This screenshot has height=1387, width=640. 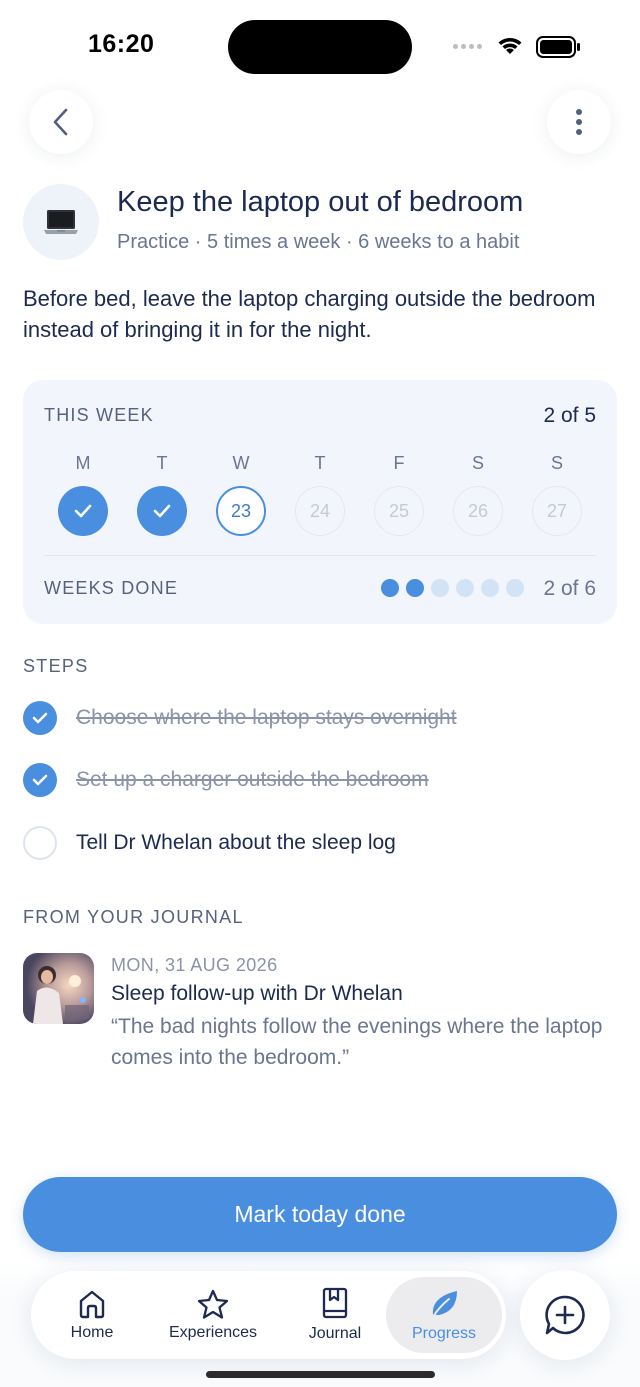 I want to click on more-vertical-icon, so click(x=579, y=122).